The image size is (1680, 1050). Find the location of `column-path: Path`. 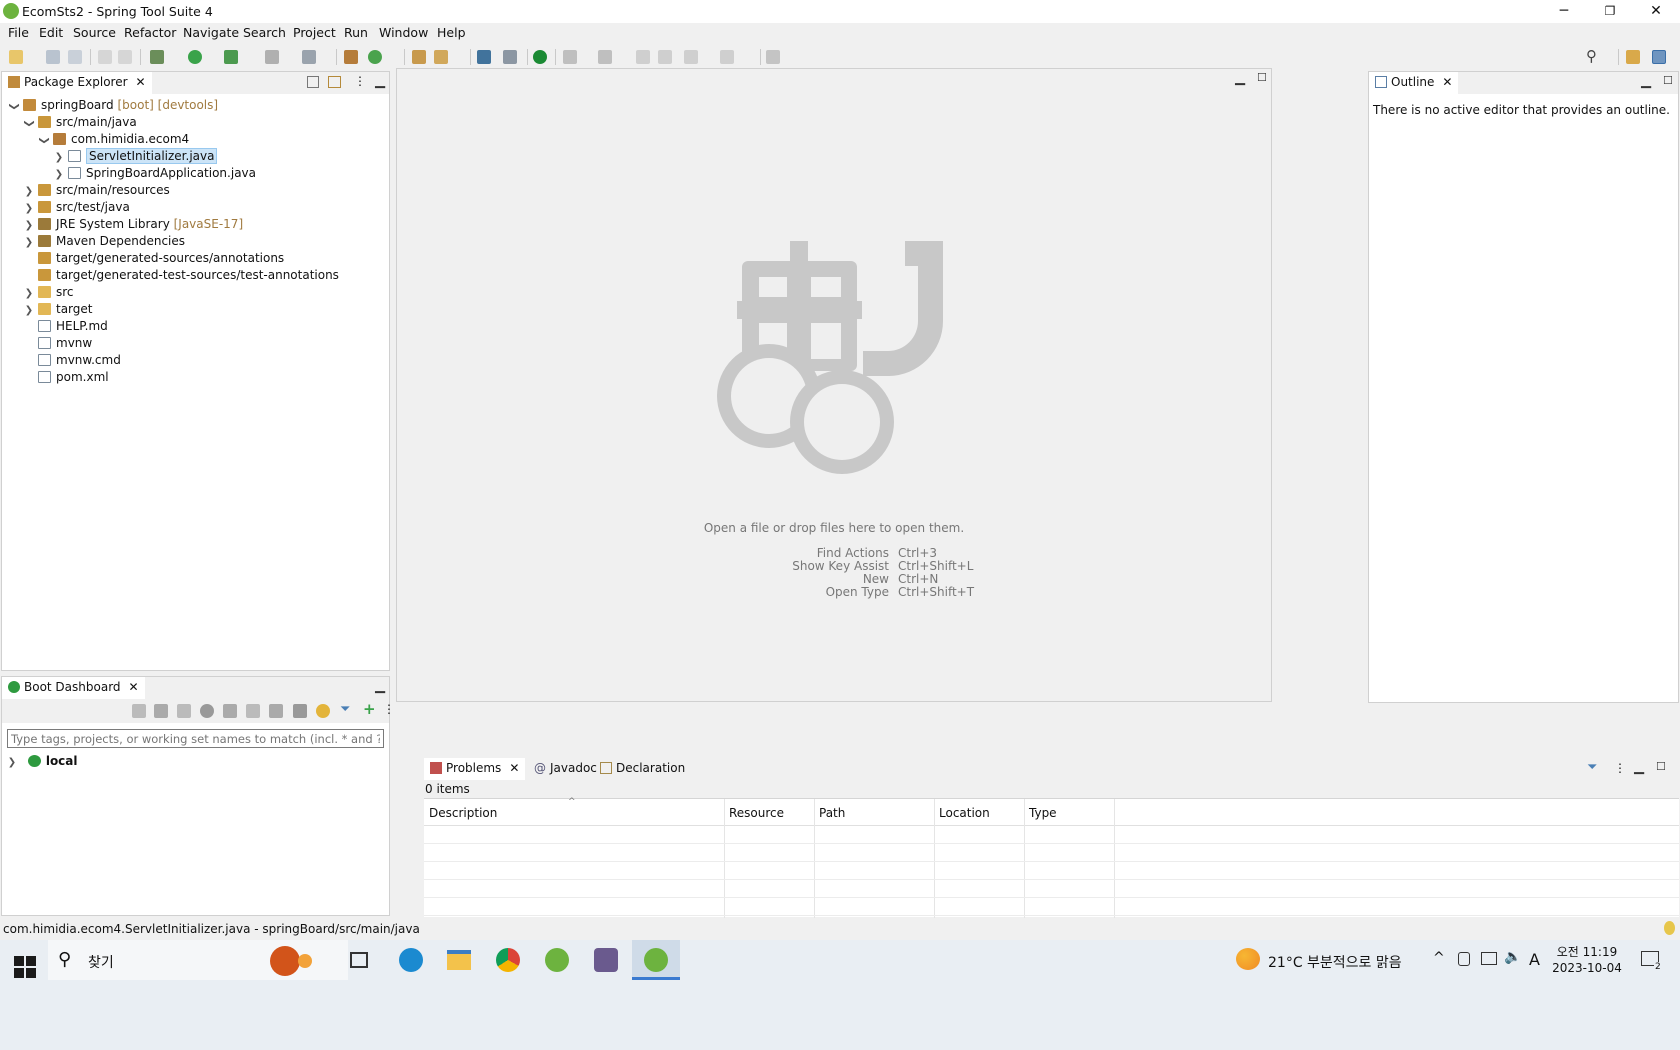

column-path: Path is located at coordinates (832, 813).